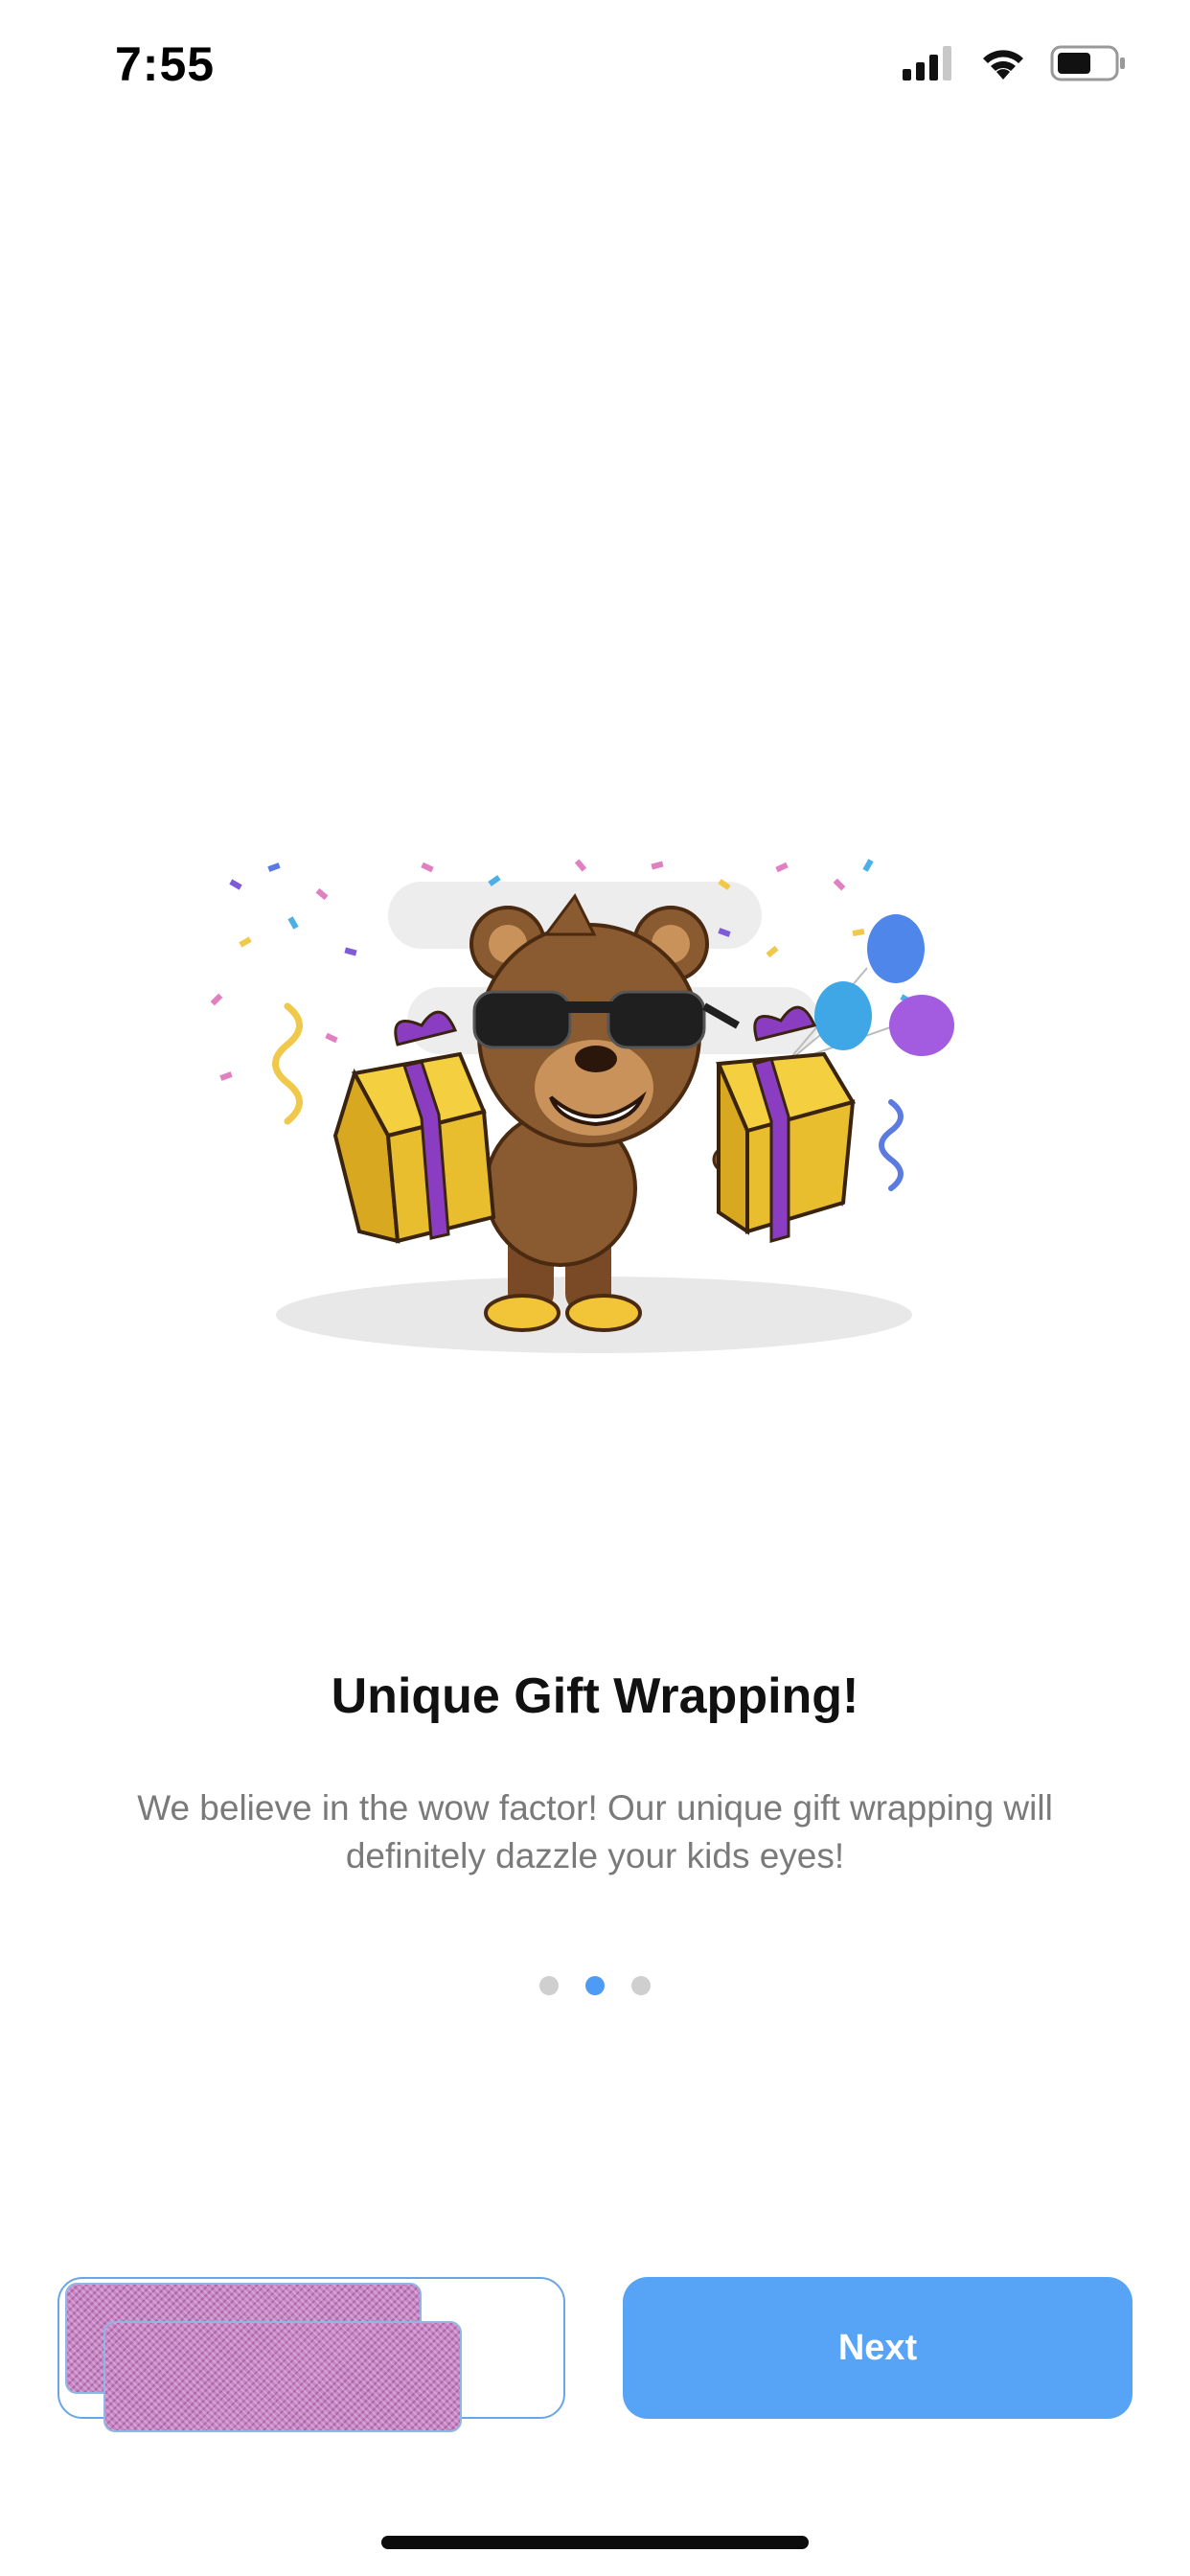  What do you see at coordinates (166, 64) in the screenshot?
I see `status-time: 7:55` at bounding box center [166, 64].